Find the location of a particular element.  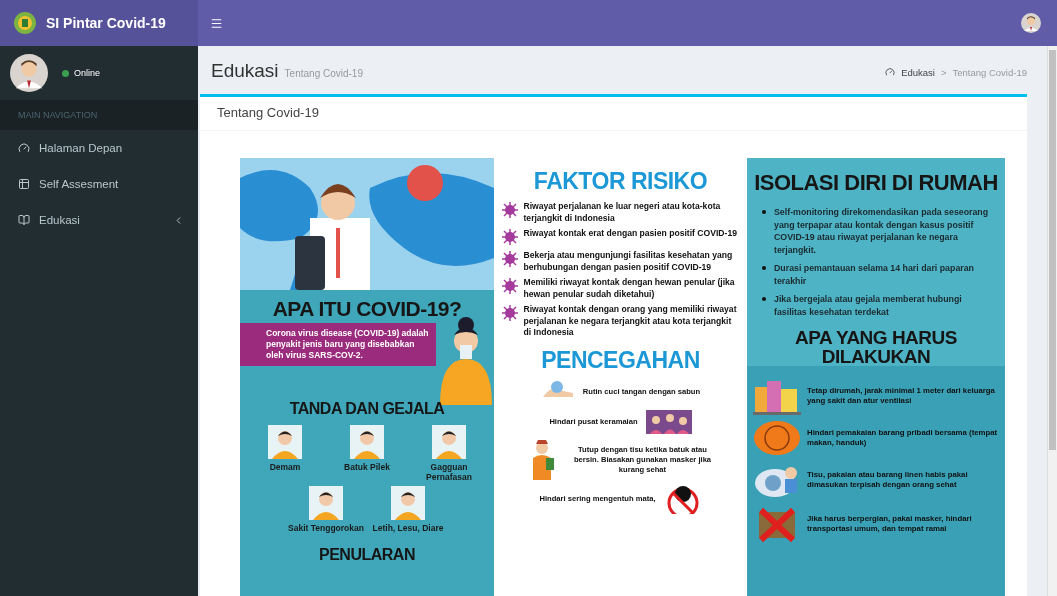

risk-text: Riwayat kontak erat dengan pasien positif COVID-19 is located at coordinates (630, 234).